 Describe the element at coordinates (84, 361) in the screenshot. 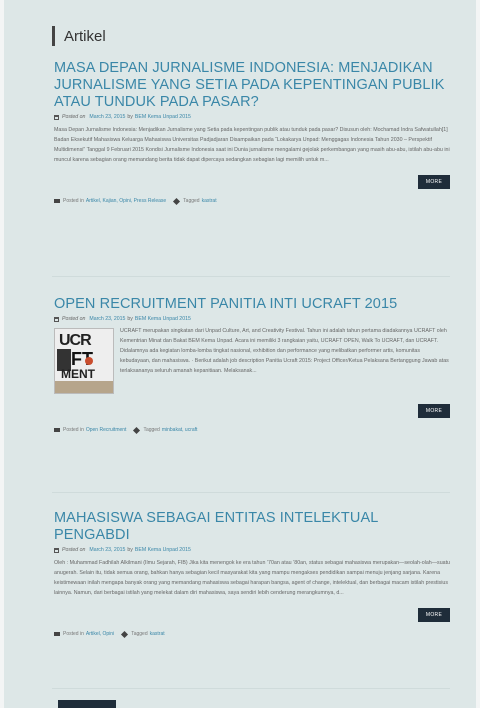

I see `post-thumbnail: UCR FT MENT` at that location.